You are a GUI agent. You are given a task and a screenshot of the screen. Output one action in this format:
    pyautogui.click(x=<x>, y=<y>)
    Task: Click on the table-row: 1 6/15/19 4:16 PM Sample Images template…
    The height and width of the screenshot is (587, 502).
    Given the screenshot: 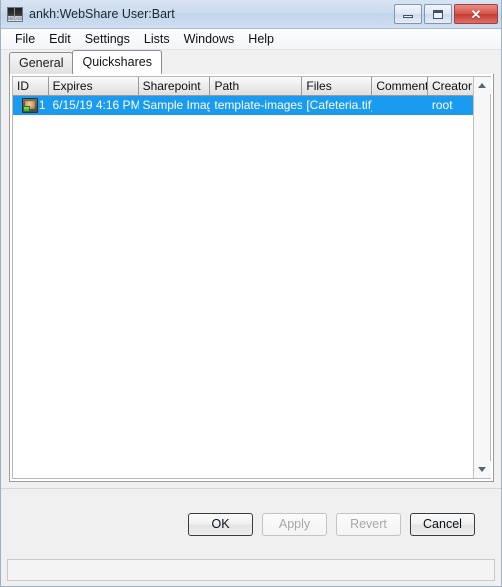 What is the action you would take?
    pyautogui.click(x=243, y=105)
    